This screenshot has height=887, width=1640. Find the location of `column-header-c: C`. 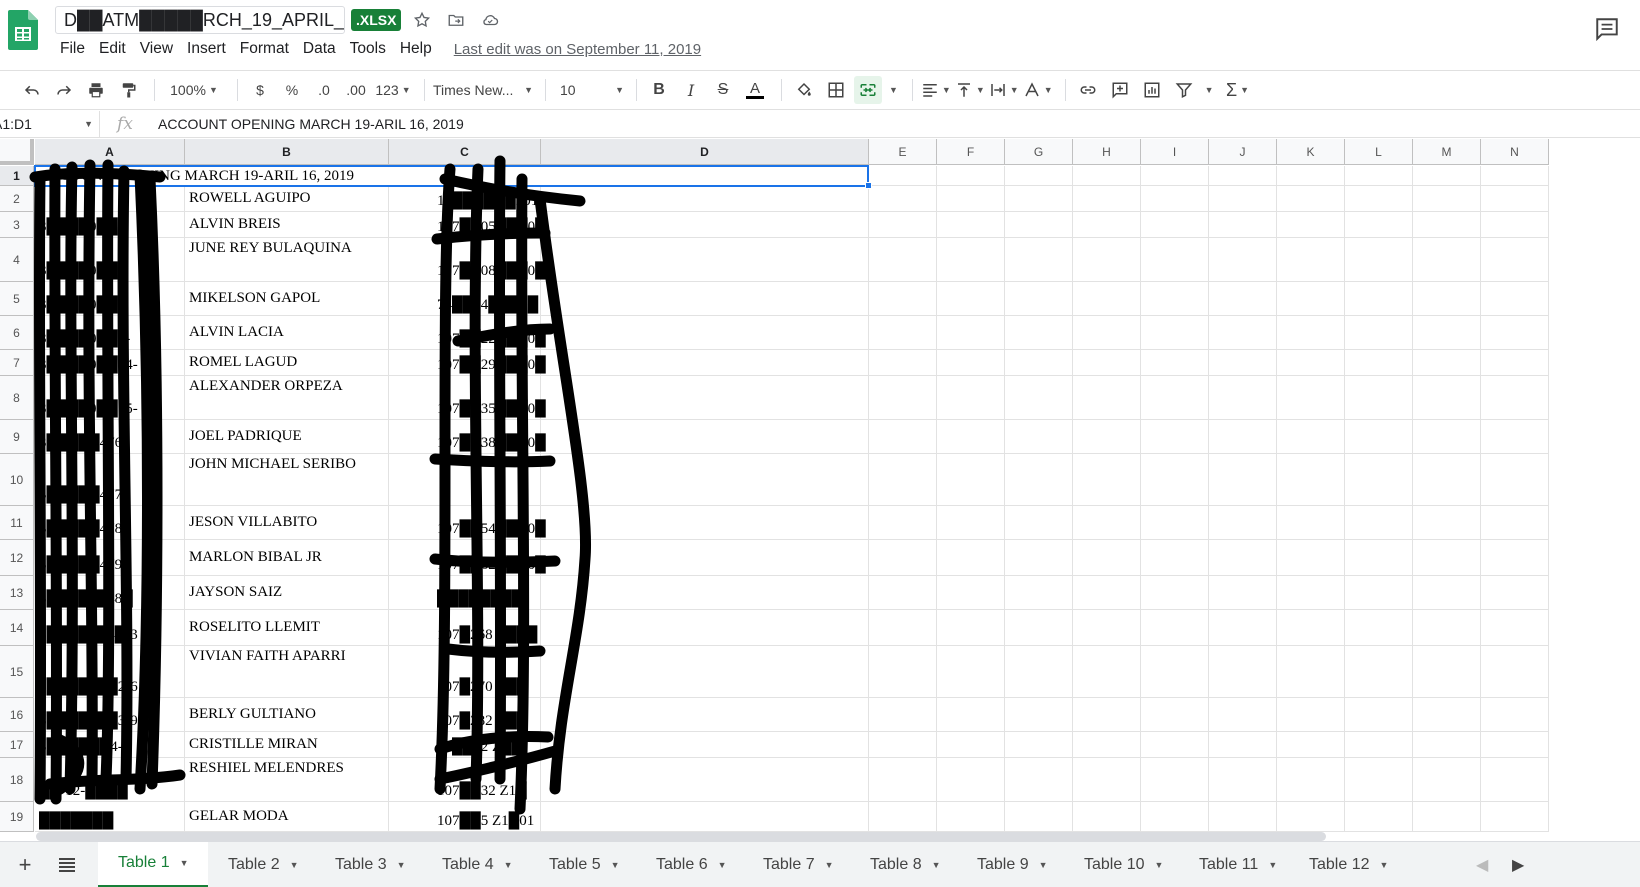

column-header-c: C is located at coordinates (465, 152).